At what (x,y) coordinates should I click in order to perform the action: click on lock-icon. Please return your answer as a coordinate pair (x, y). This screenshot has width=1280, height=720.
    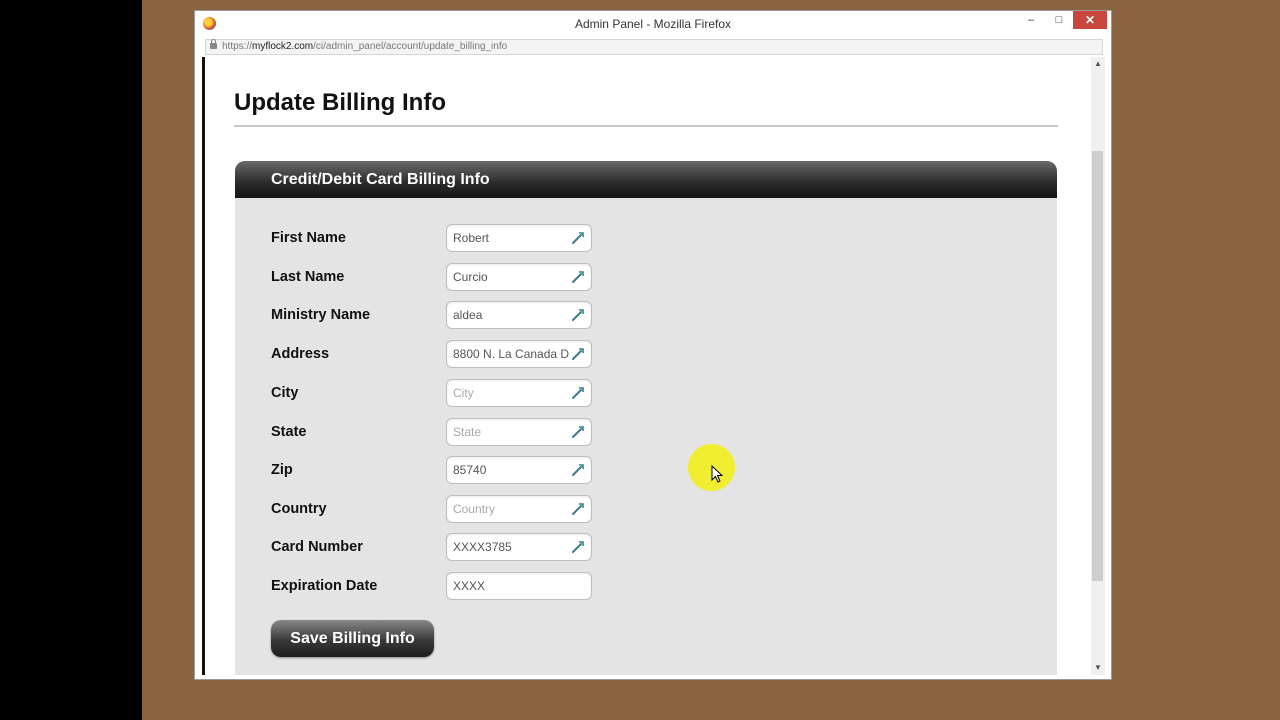
    Looking at the image, I should click on (213, 44).